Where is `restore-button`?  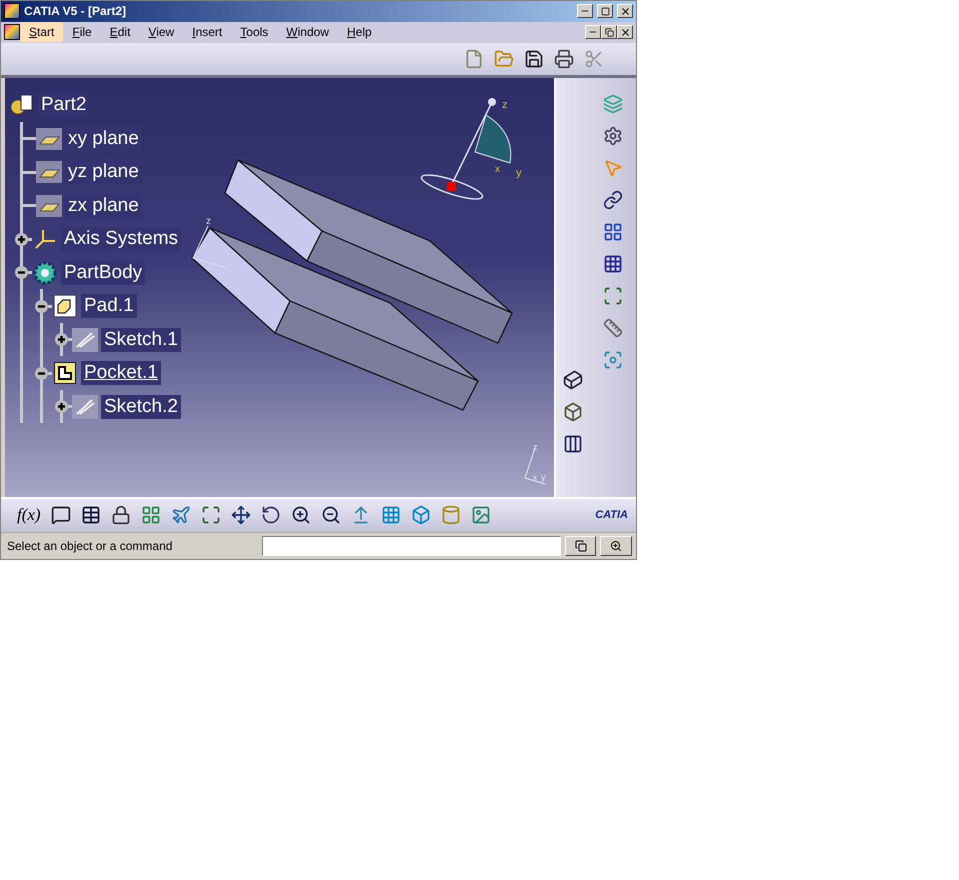 restore-button is located at coordinates (609, 32).